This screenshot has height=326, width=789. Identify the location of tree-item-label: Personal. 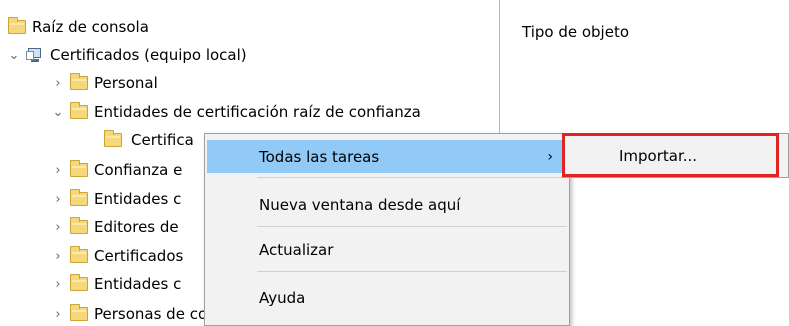
(126, 83).